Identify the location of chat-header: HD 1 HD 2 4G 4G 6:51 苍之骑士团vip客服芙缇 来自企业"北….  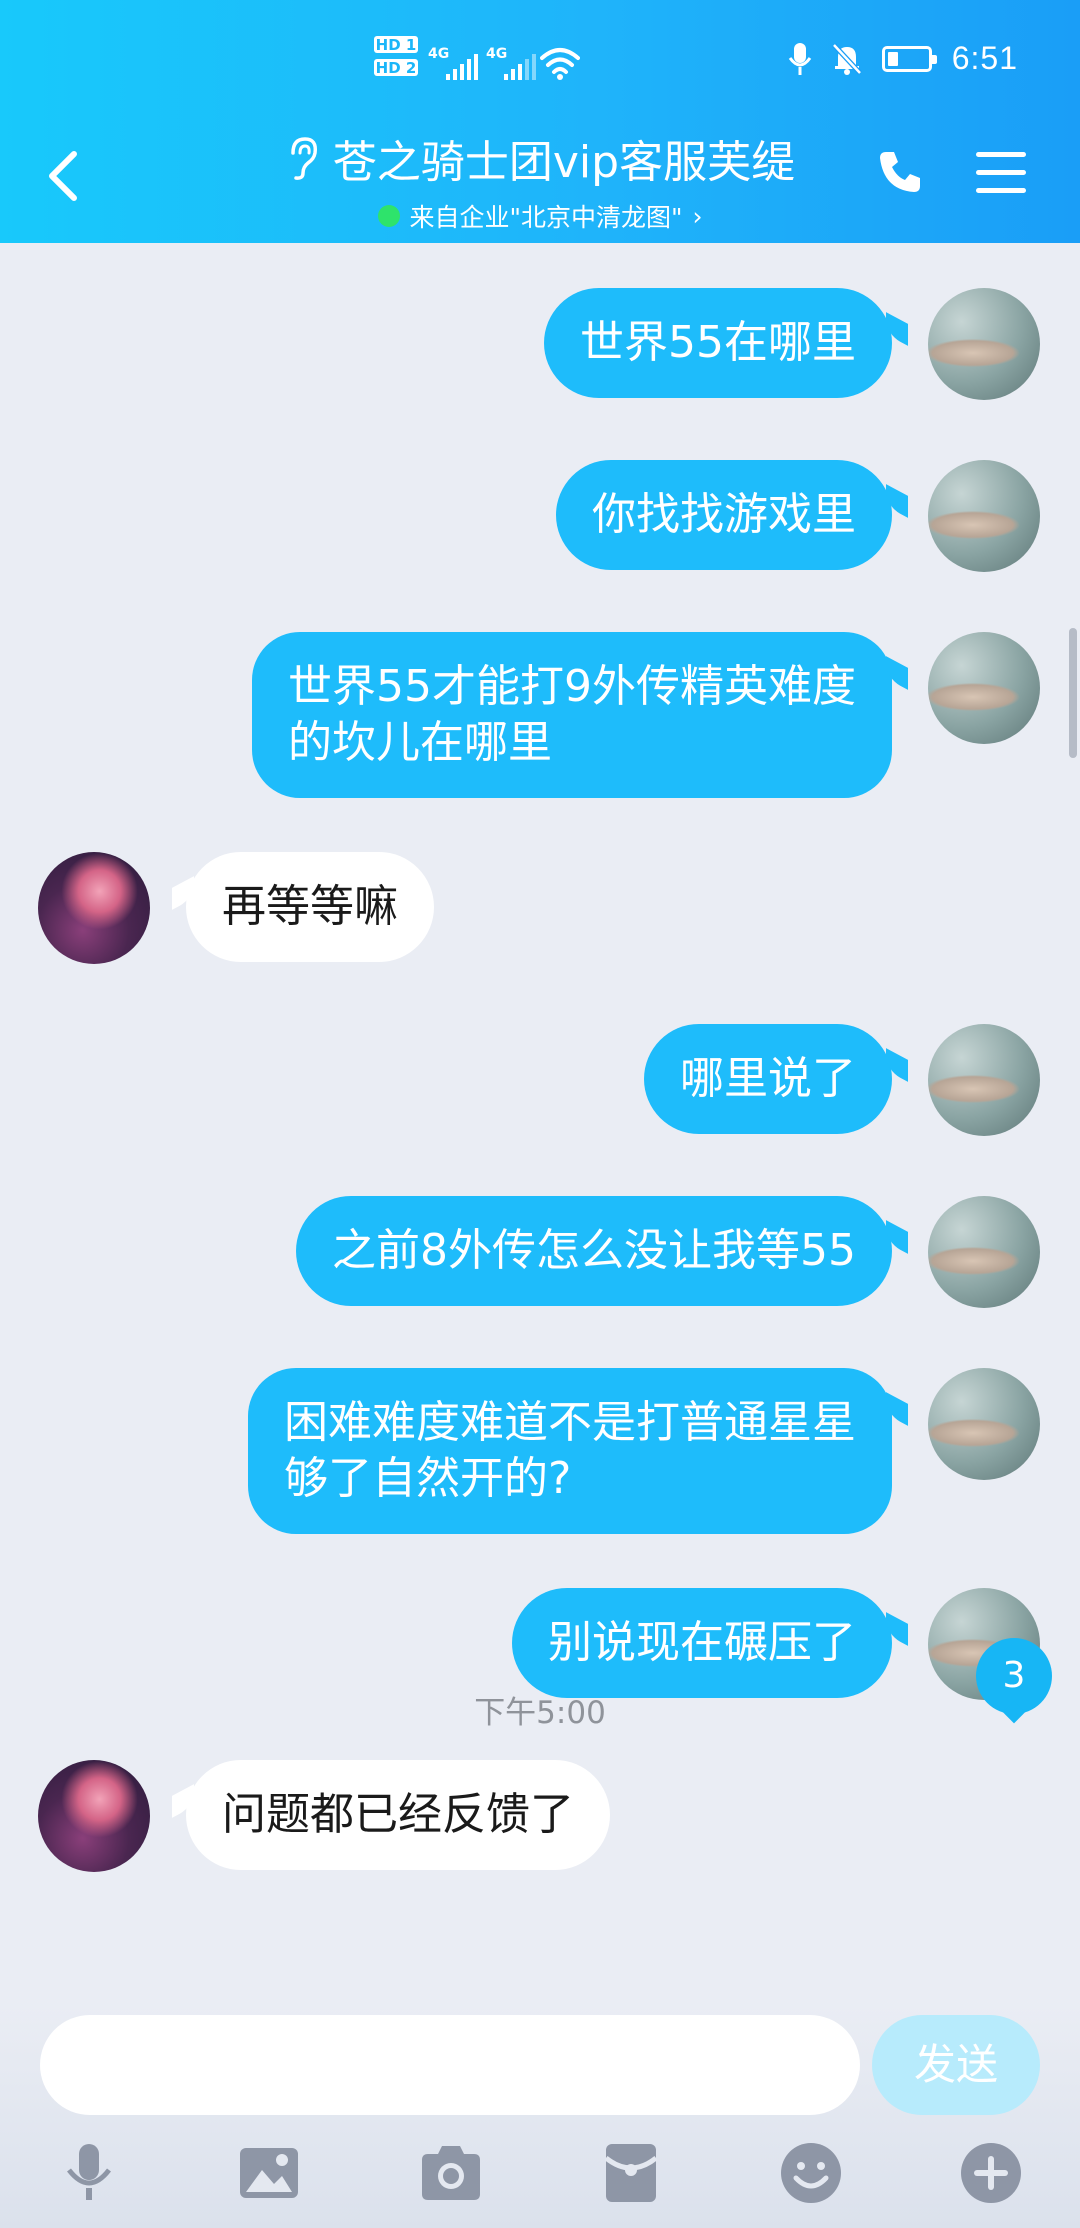
(540, 121).